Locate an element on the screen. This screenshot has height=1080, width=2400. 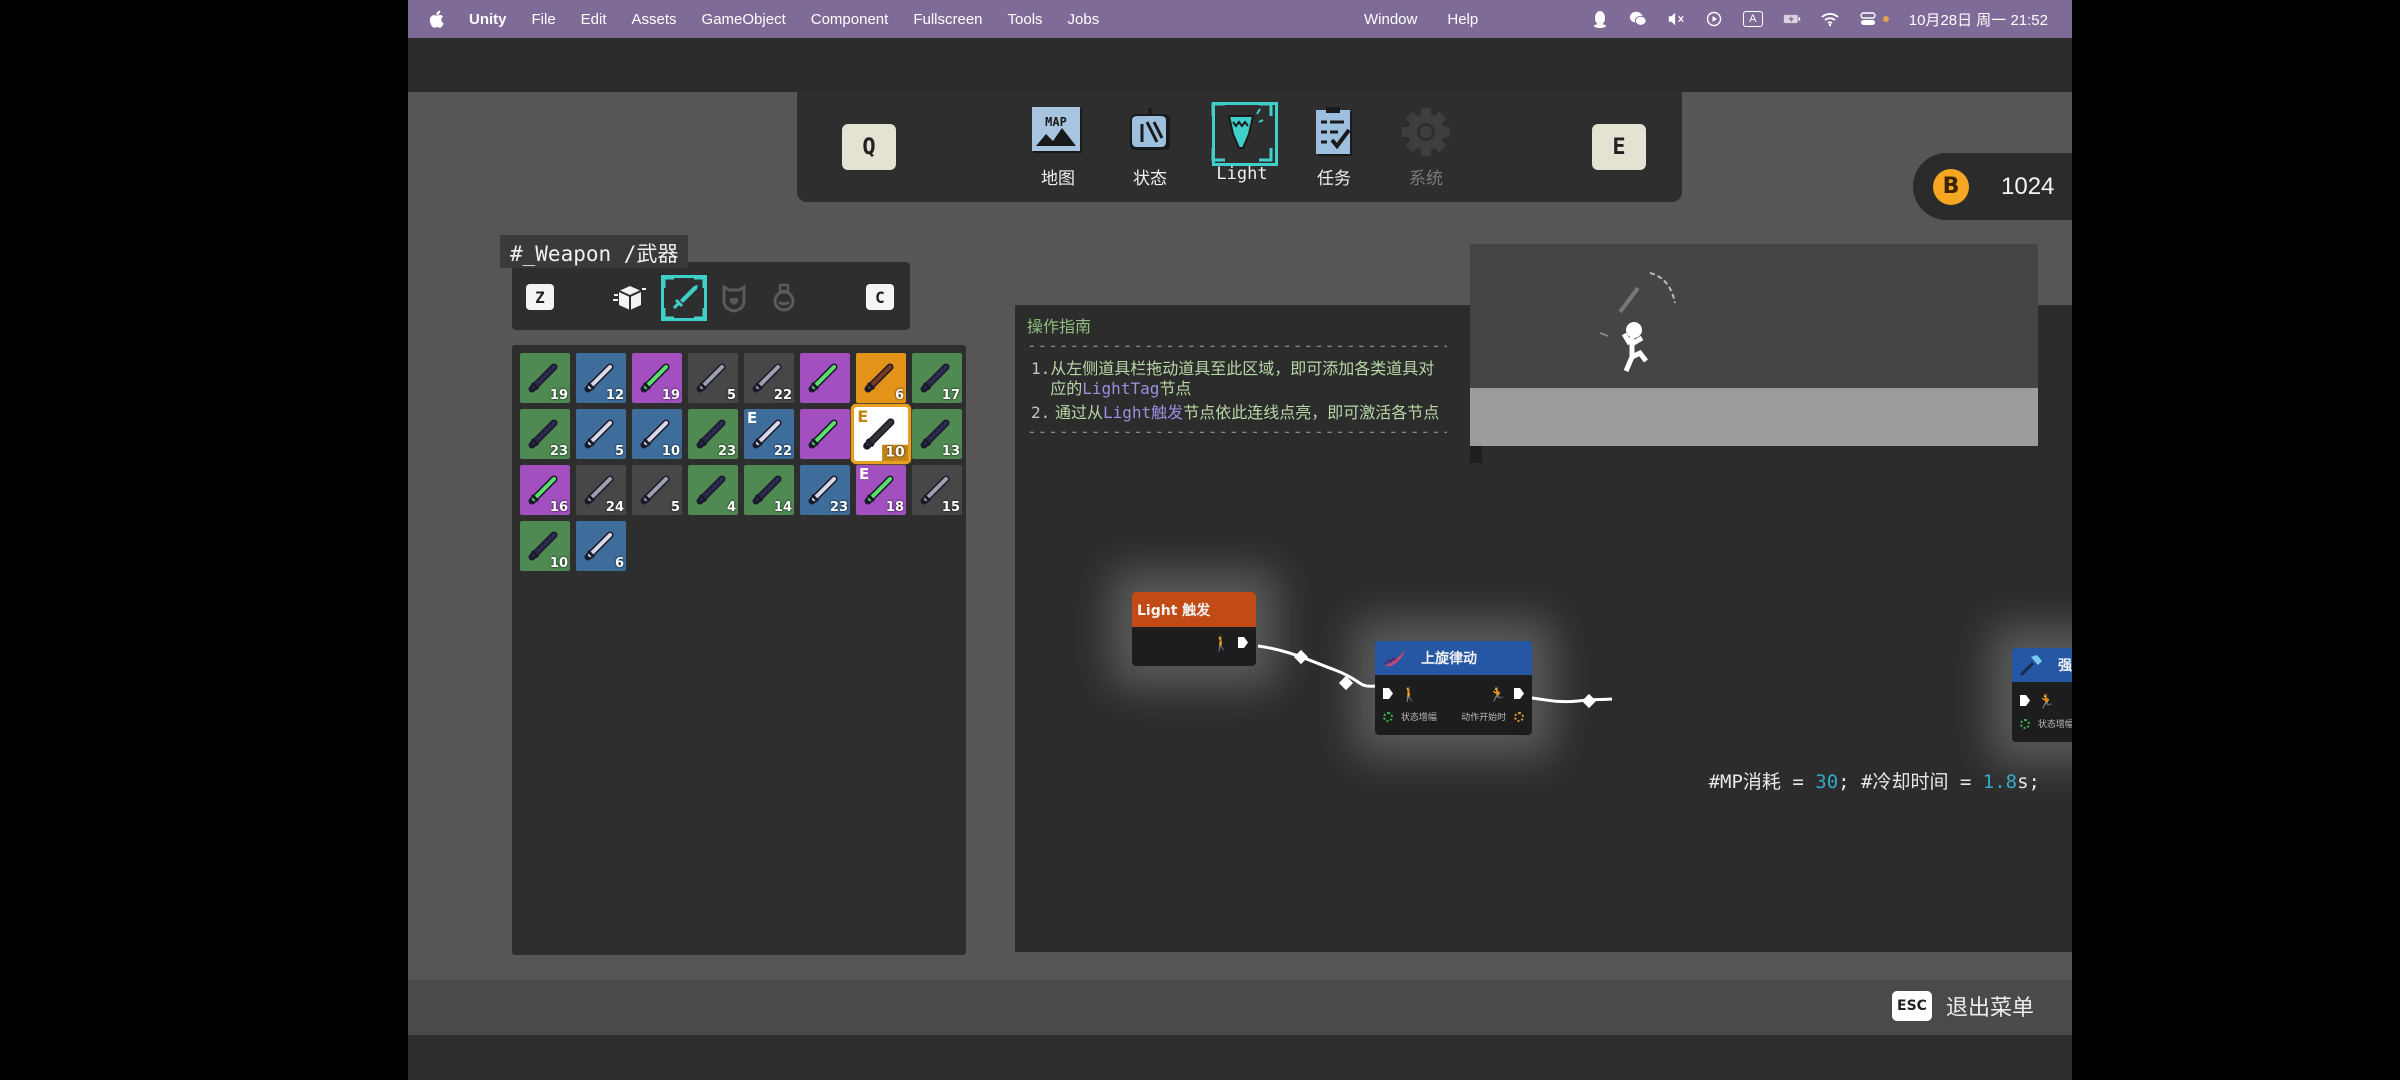
node-output-port: 🚶 is located at coordinates (1230, 644).